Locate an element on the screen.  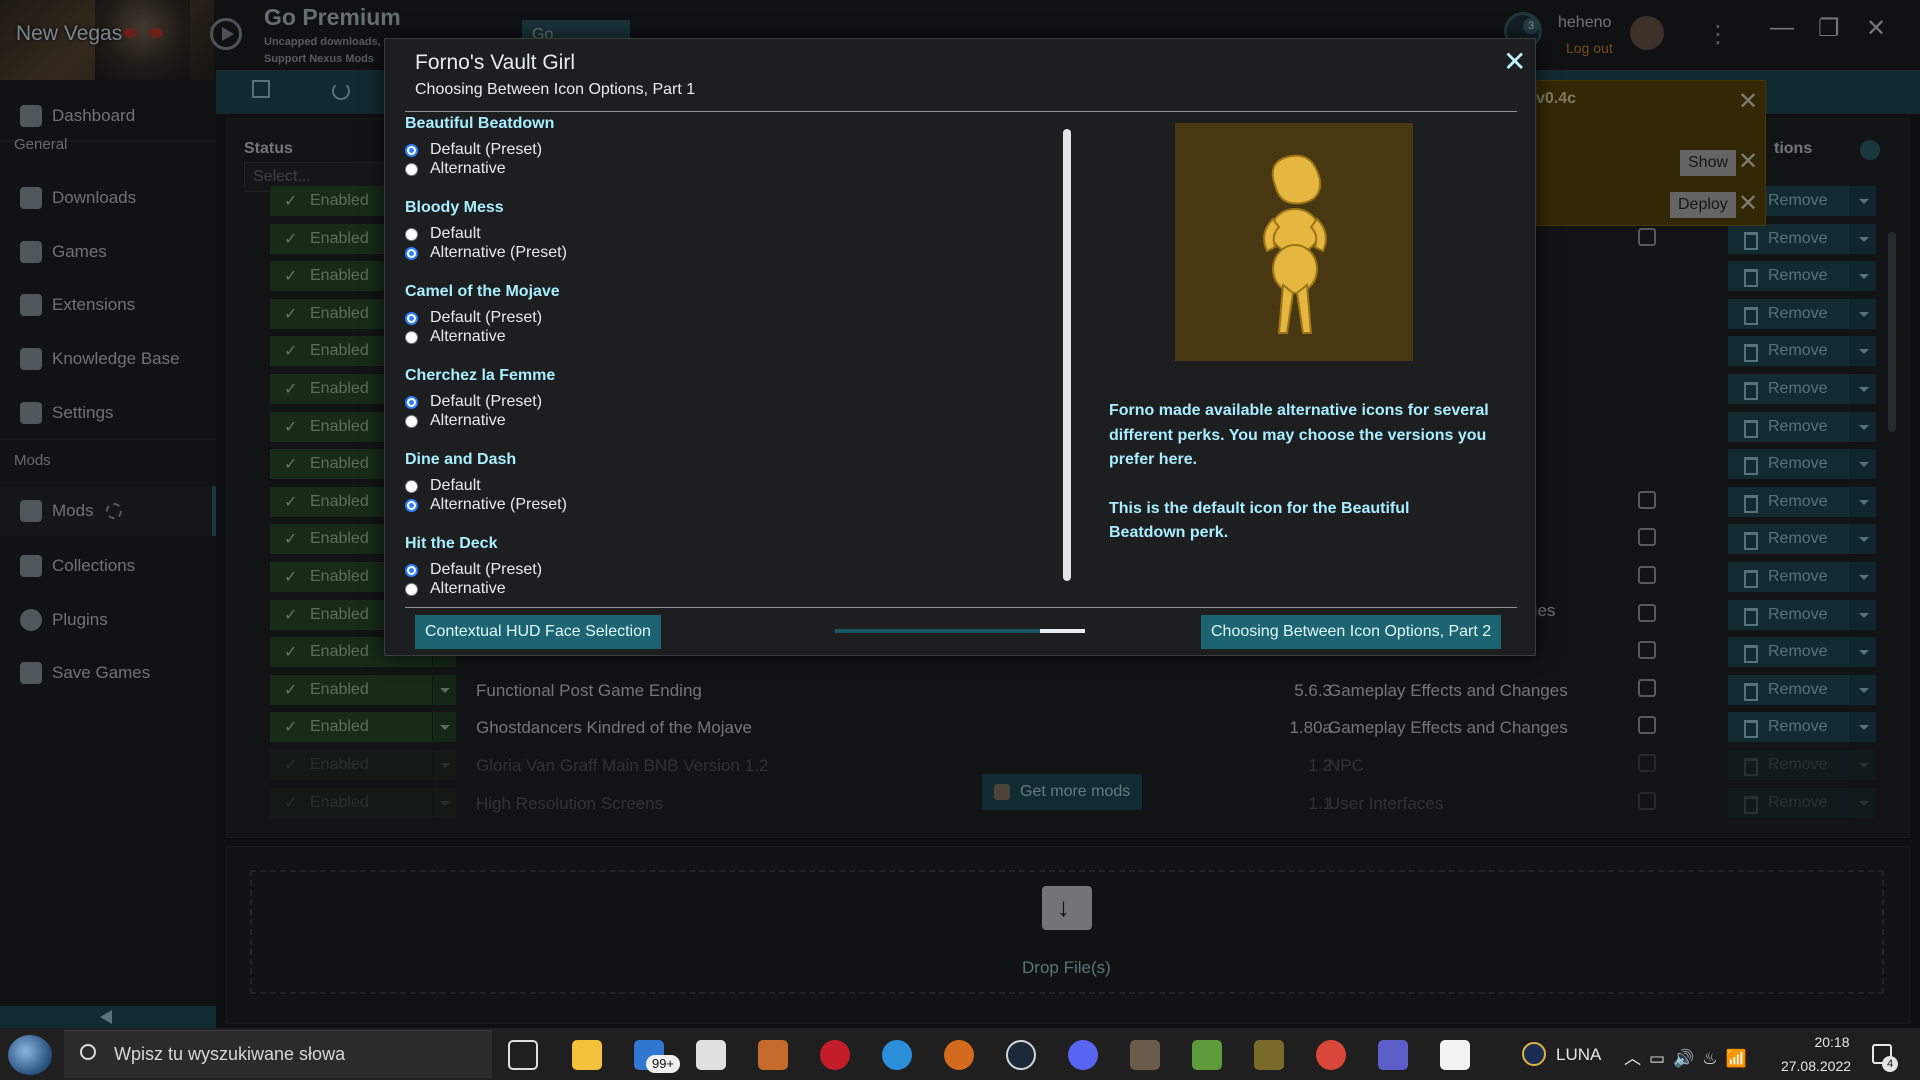
option-group-title: Dine and Dash is located at coordinates (461, 459).